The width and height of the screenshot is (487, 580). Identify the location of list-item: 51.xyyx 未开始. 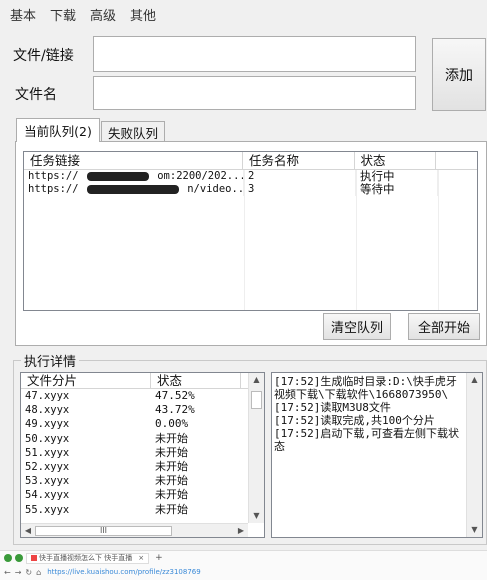
(142, 453).